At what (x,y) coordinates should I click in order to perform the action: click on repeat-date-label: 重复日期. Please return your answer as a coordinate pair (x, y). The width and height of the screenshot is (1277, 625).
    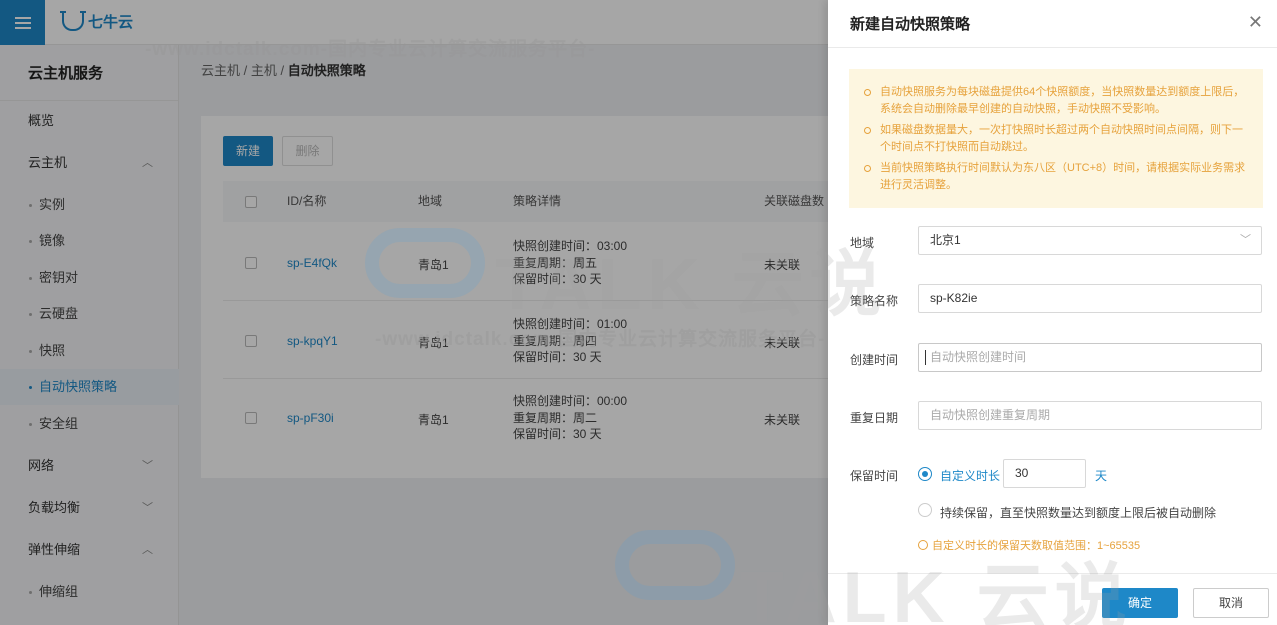
    Looking at the image, I should click on (874, 418).